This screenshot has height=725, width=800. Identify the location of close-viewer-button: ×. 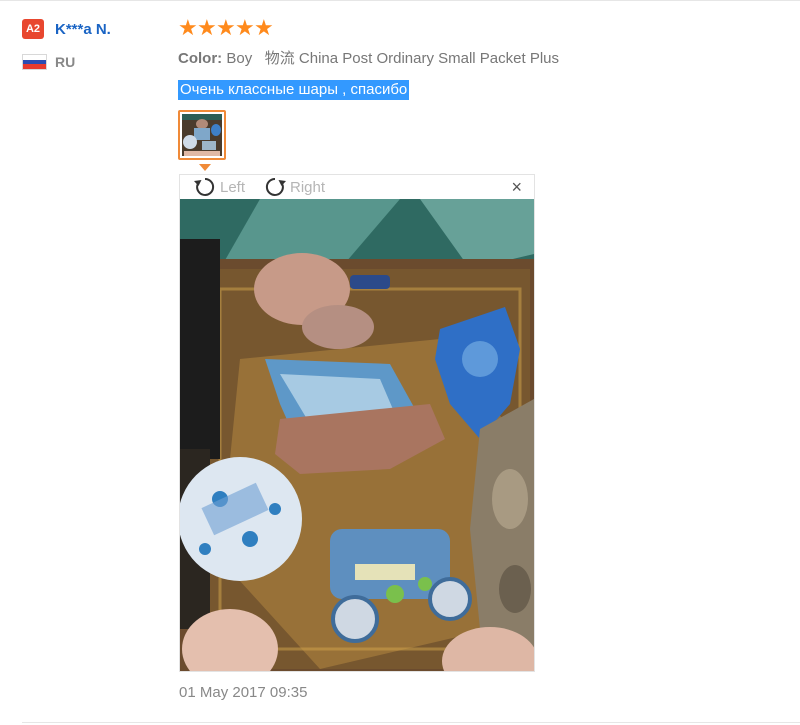
(516, 187).